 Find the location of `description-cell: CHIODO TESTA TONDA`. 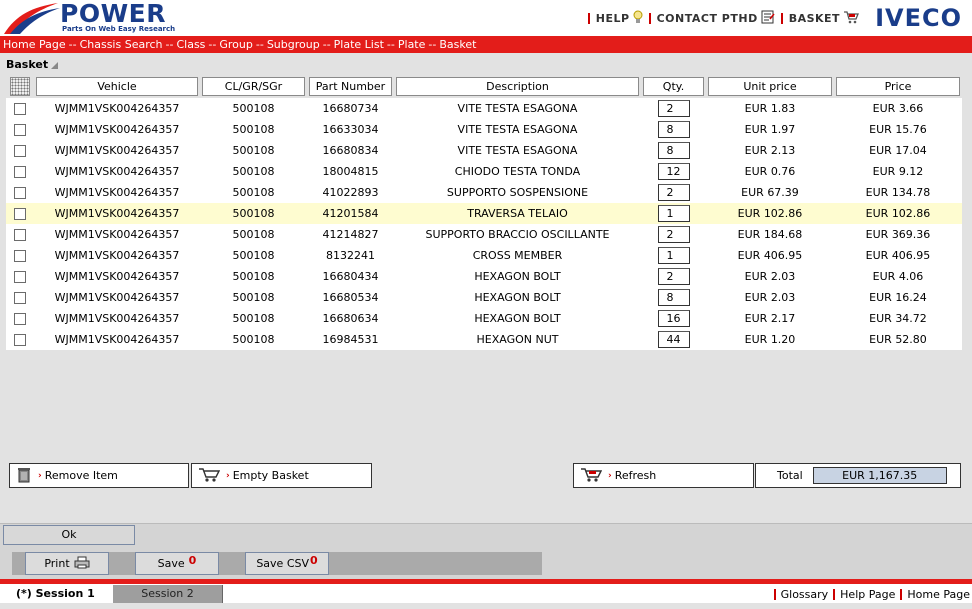

description-cell: CHIODO TESTA TONDA is located at coordinates (517, 171).